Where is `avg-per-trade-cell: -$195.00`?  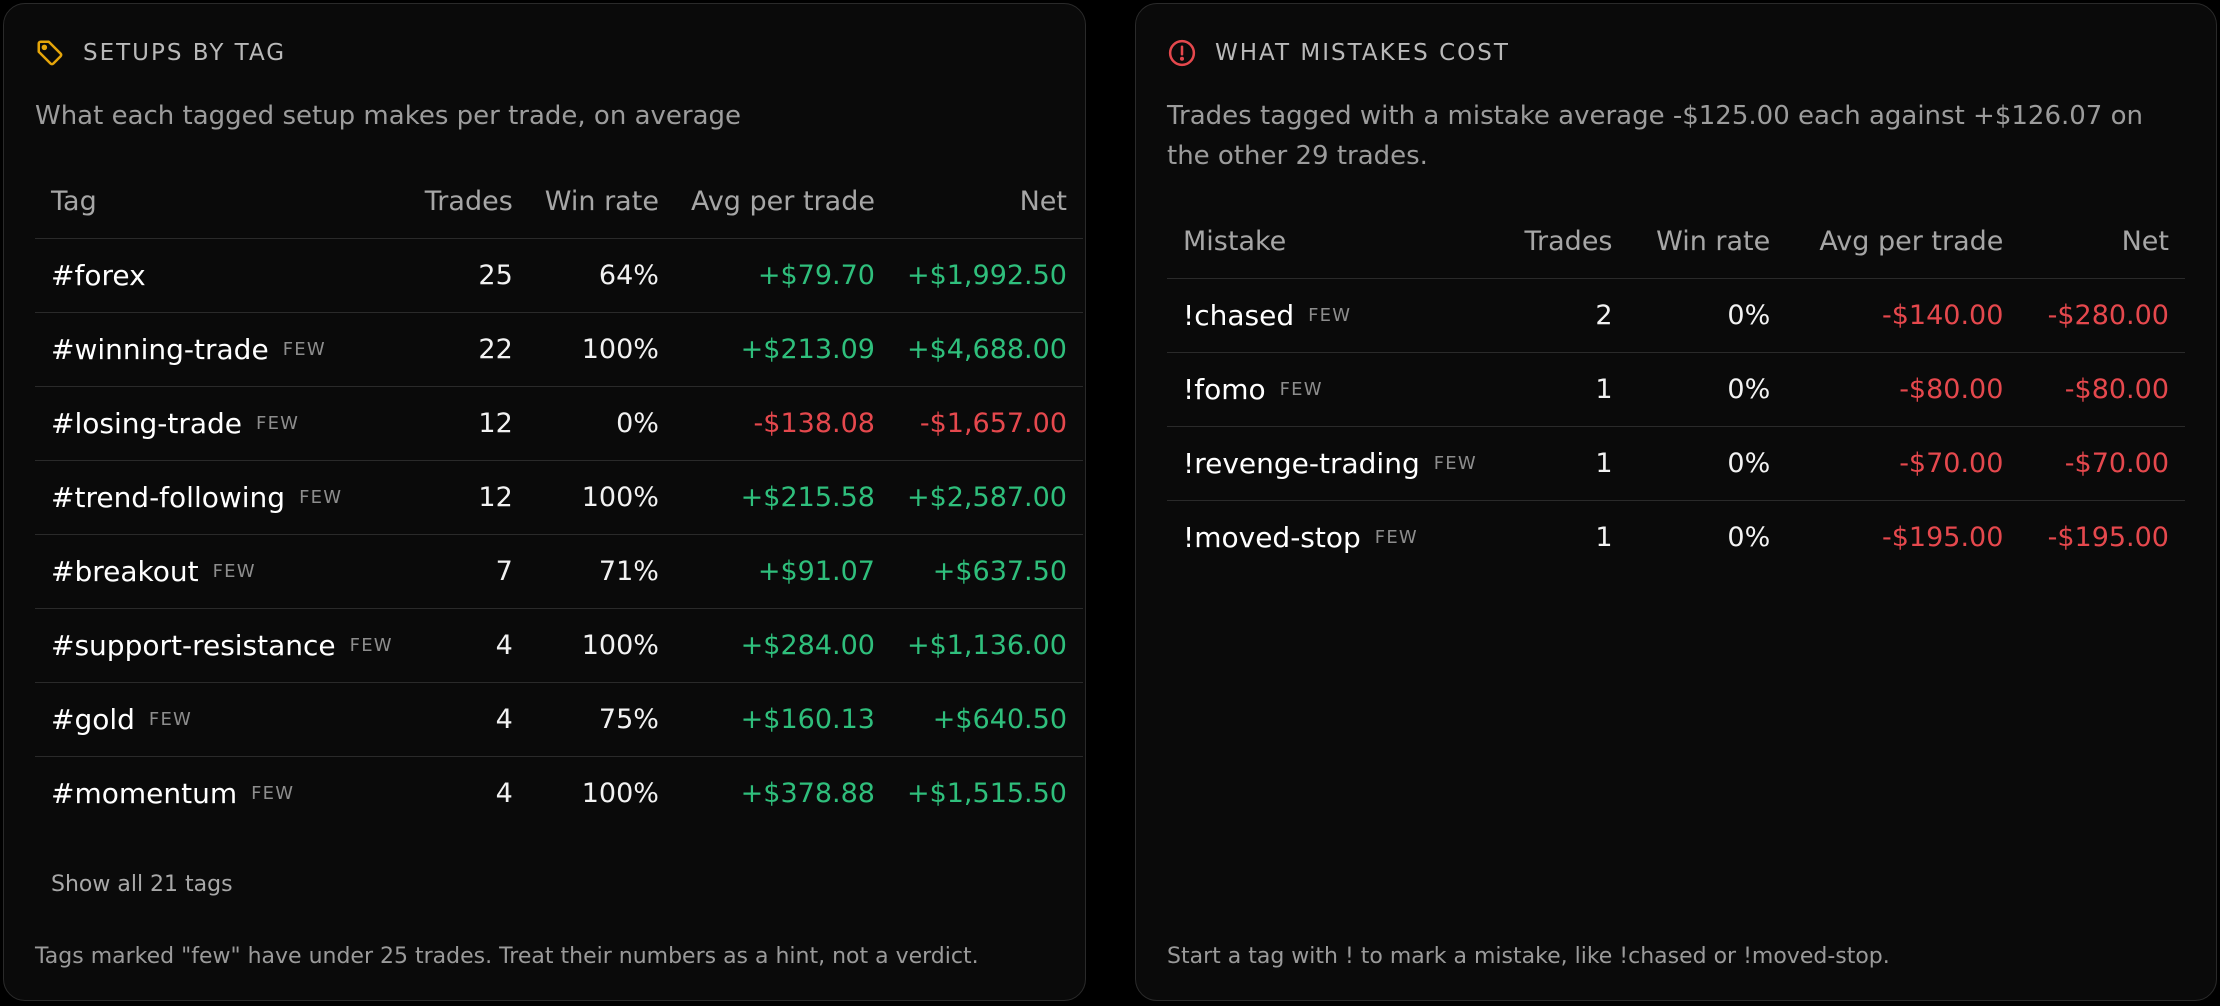 avg-per-trade-cell: -$195.00 is located at coordinates (1943, 537).